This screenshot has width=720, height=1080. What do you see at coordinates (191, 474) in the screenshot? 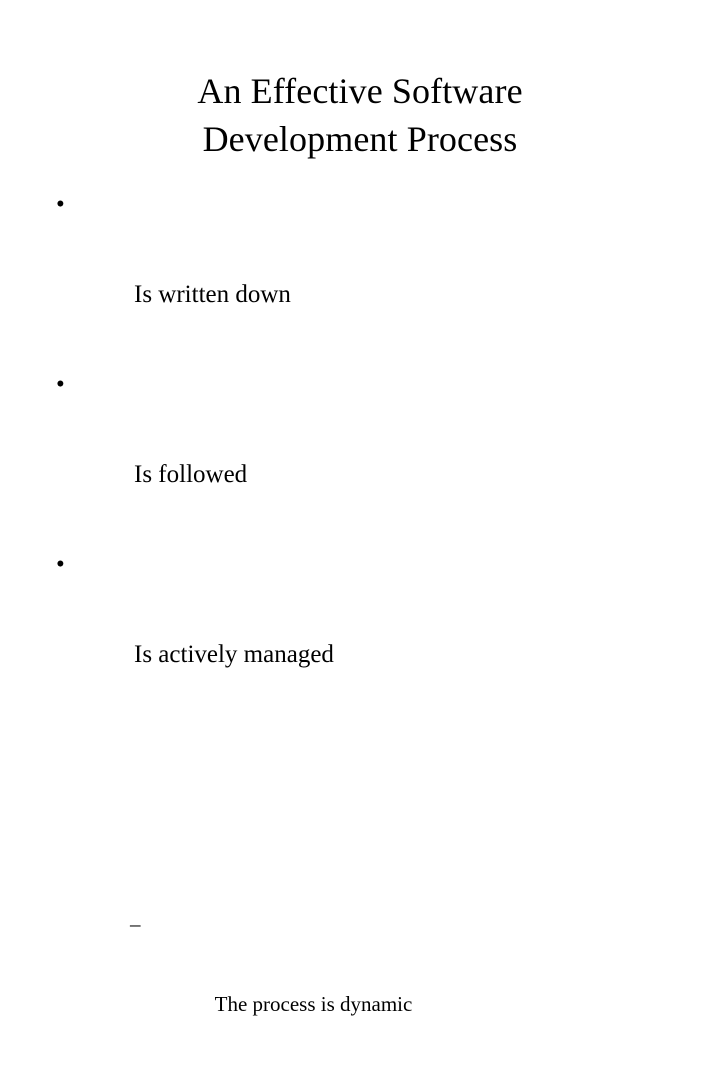
I see `bullet-text: Is followed` at bounding box center [191, 474].